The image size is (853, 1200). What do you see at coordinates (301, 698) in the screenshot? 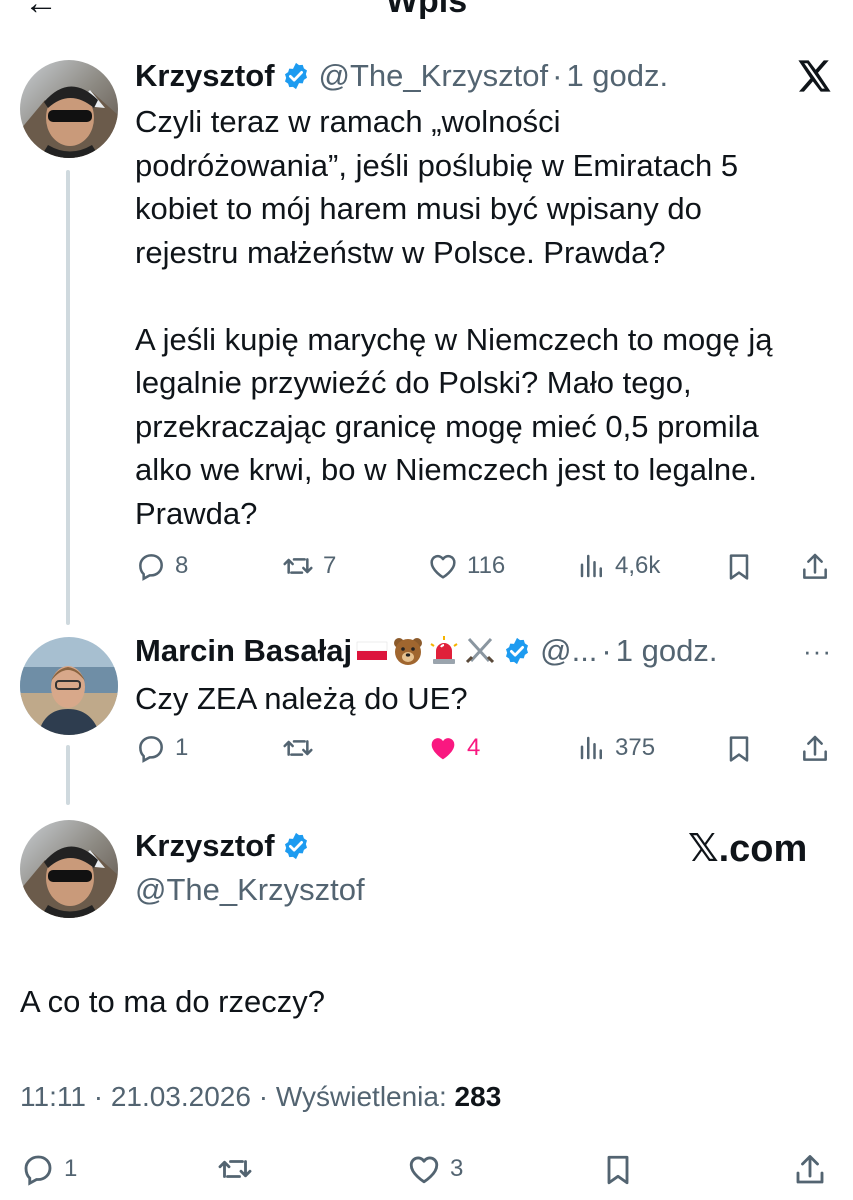
I see `tweet-text: Czy ZEA należą do UE?` at bounding box center [301, 698].